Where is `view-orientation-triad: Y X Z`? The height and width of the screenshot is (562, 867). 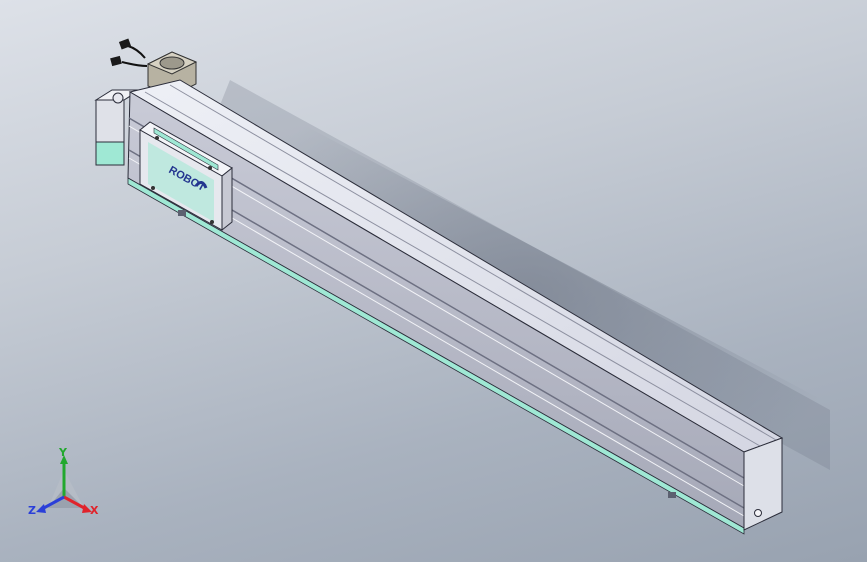 view-orientation-triad: Y X Z is located at coordinates (63, 481).